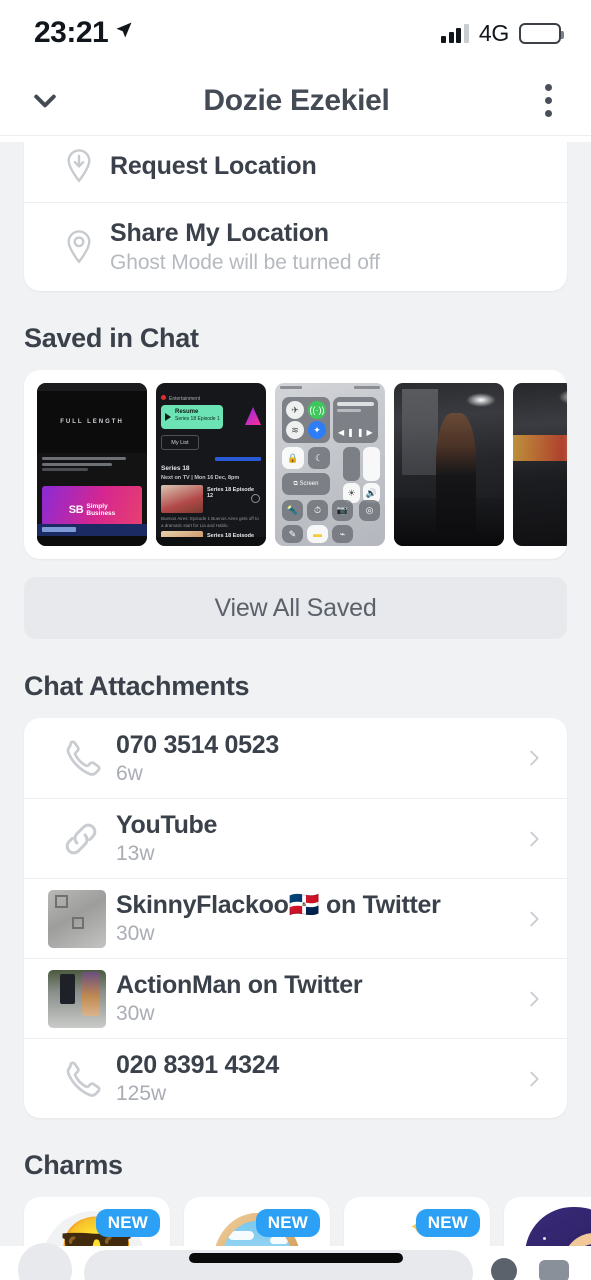 The width and height of the screenshot is (591, 1280). What do you see at coordinates (197, 419) in the screenshot?
I see `resume-sub: Series 18 Episode 1` at bounding box center [197, 419].